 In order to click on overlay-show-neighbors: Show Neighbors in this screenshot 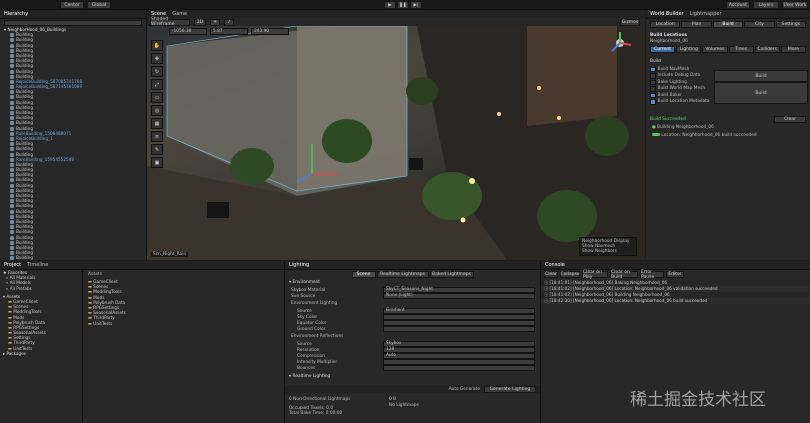, I will do `click(608, 251)`.